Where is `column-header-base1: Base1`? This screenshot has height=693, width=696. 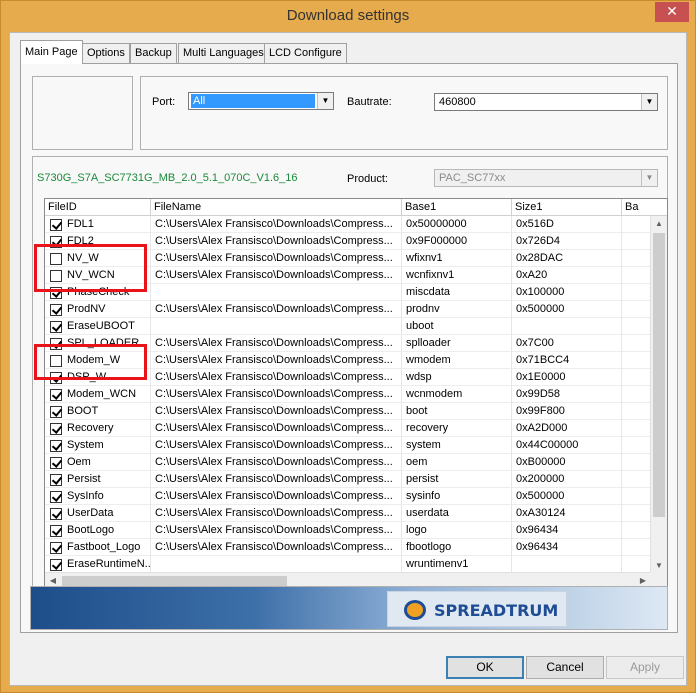 column-header-base1: Base1 is located at coordinates (457, 207).